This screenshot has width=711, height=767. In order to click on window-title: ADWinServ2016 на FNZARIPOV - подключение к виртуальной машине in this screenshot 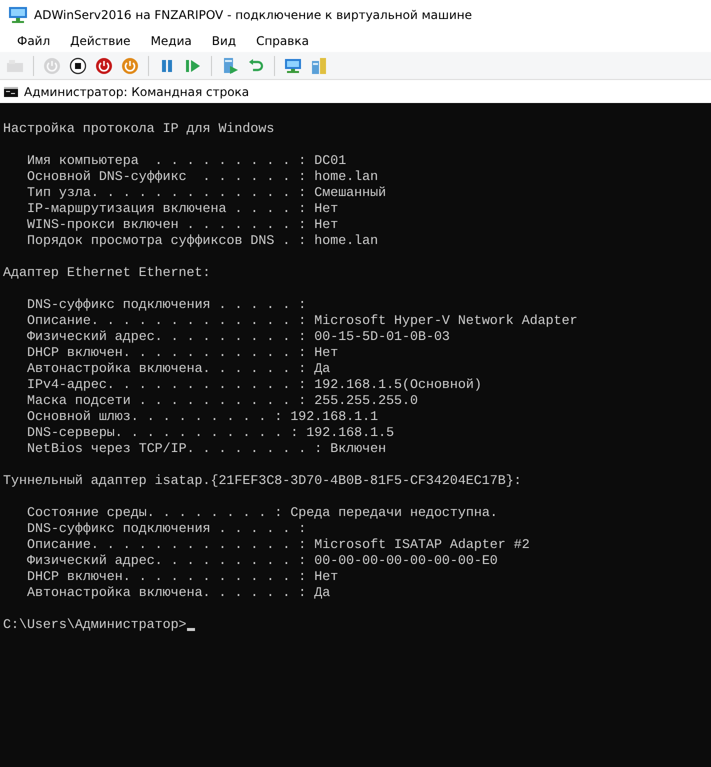, I will do `click(253, 15)`.